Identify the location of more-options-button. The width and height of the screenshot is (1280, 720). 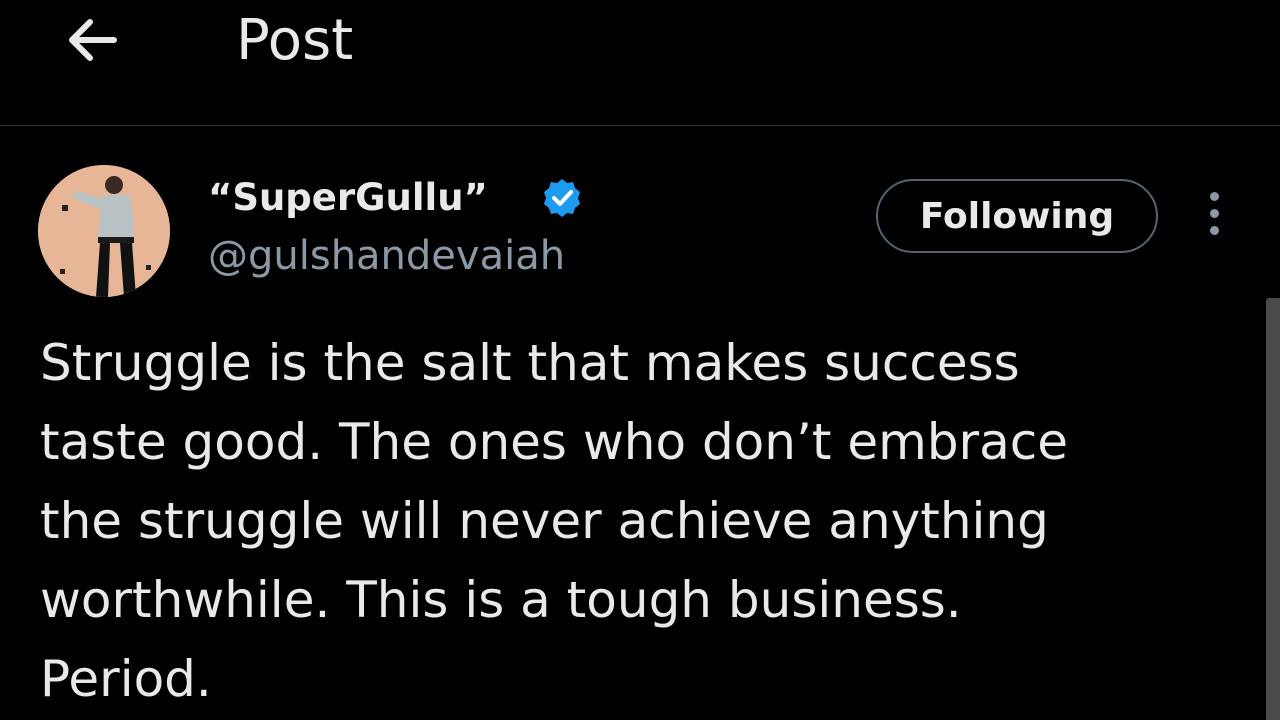
(1214, 217).